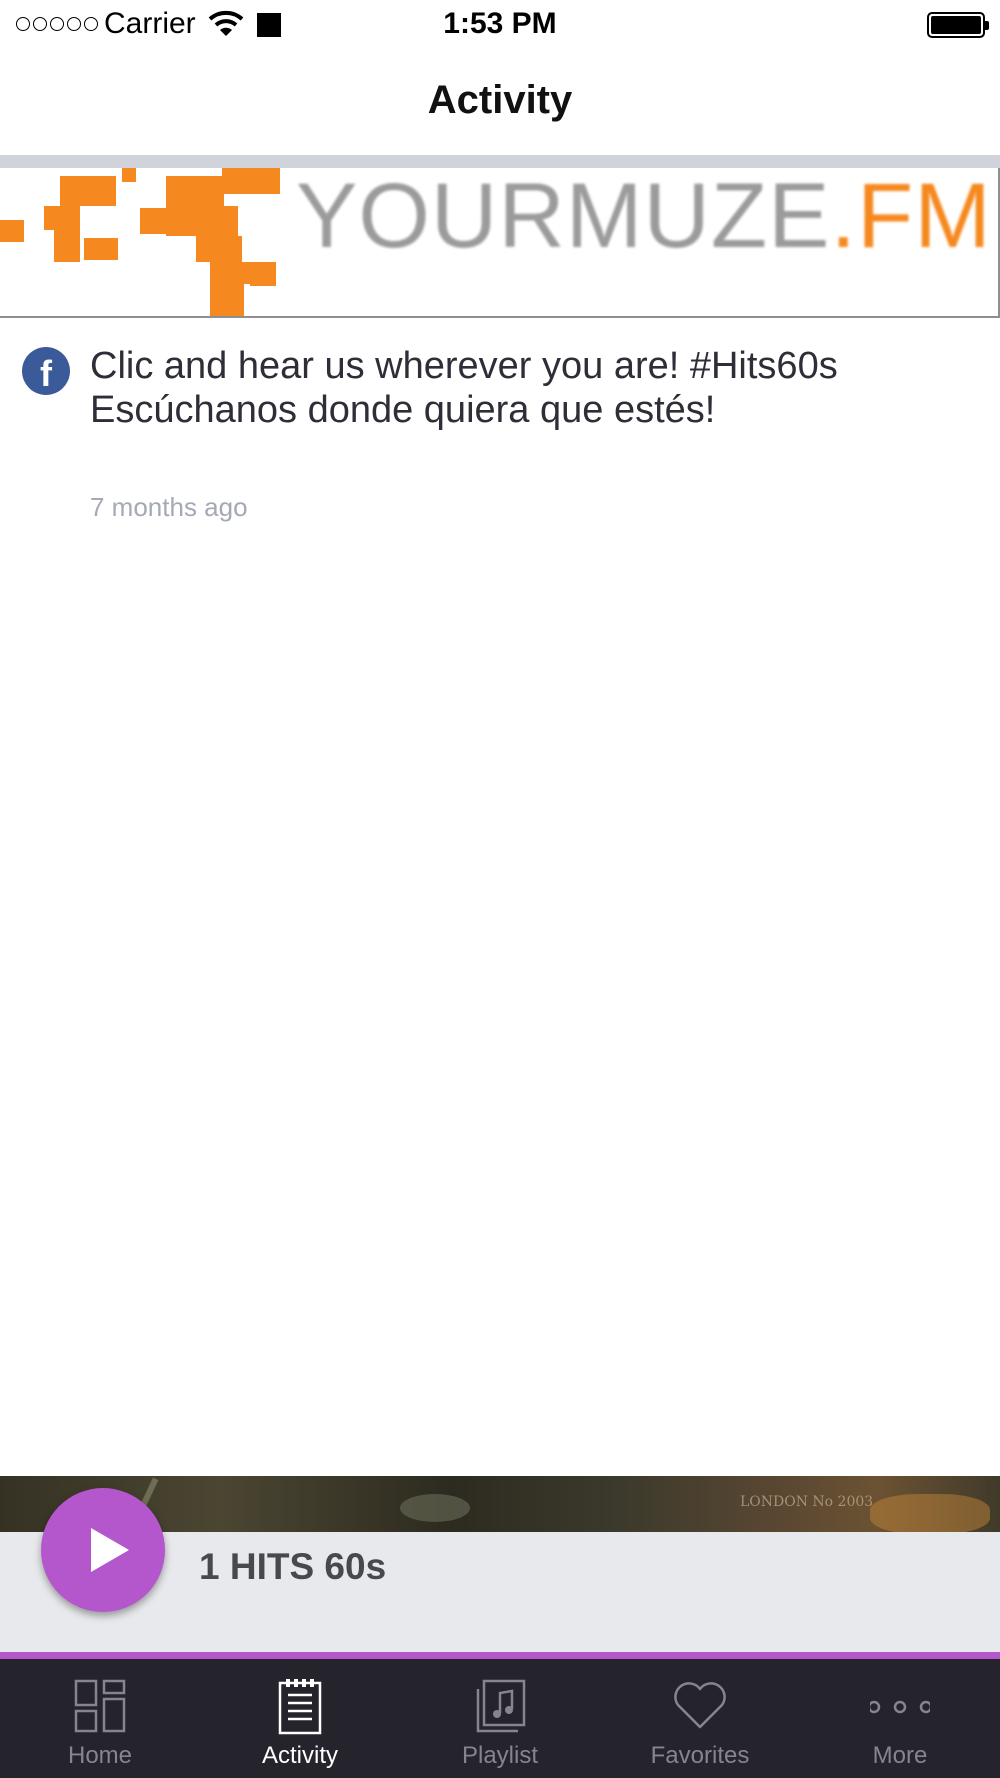 Image resolution: width=1000 pixels, height=1778 pixels. I want to click on tab-home: Home, so click(100, 1718).